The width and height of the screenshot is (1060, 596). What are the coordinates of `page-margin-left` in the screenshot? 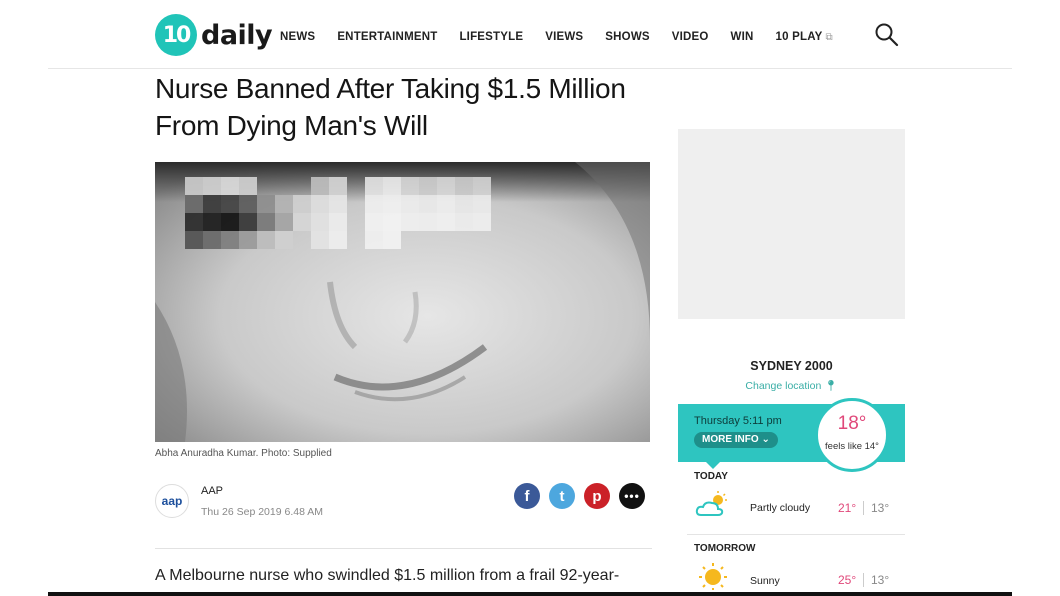 It's located at (24, 298).